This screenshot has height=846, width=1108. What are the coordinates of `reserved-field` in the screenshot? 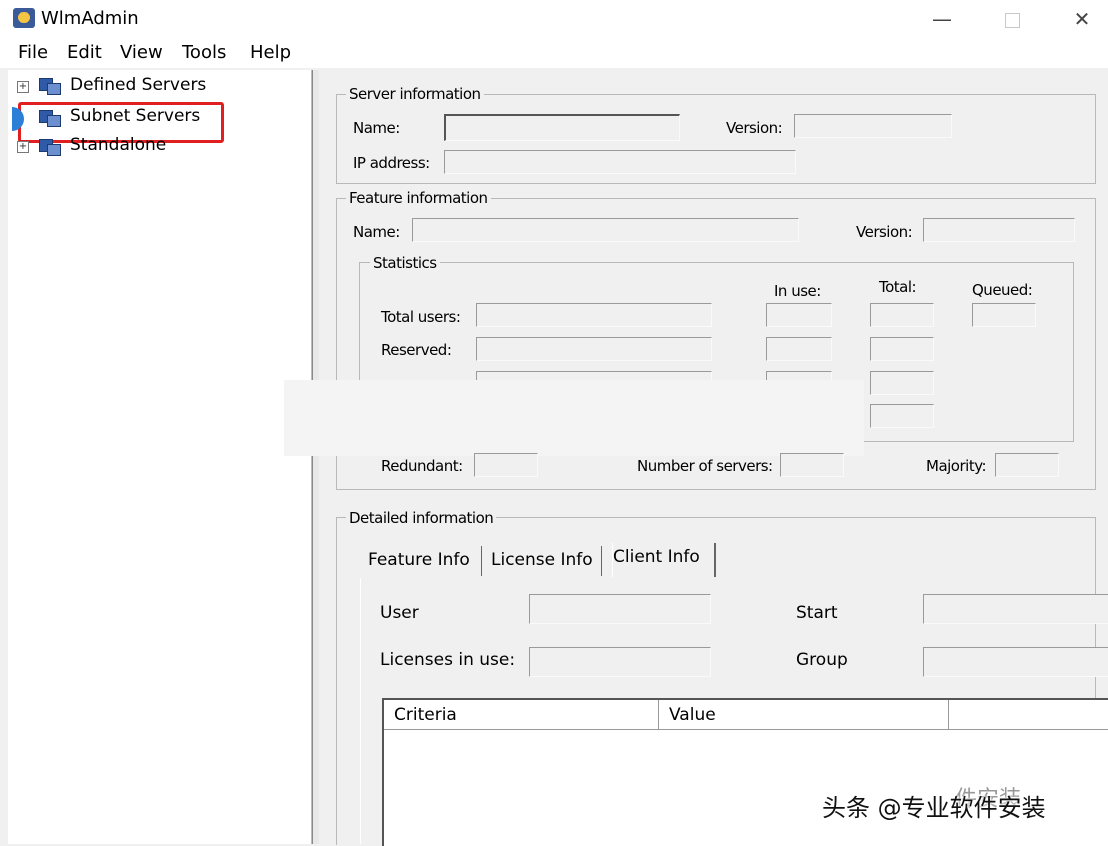 It's located at (594, 349).